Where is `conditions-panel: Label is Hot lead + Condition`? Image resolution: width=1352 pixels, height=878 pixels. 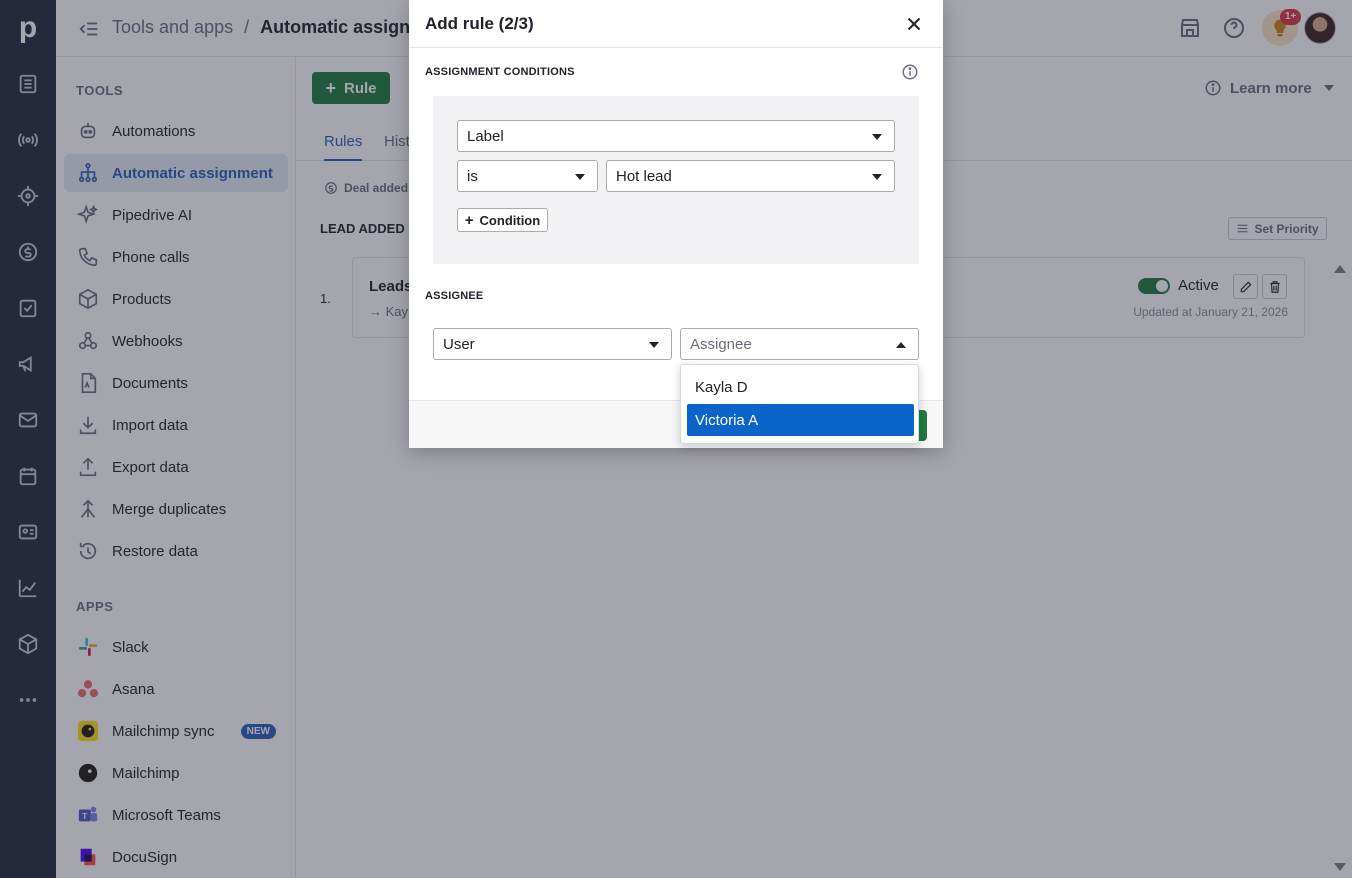 conditions-panel: Label is Hot lead + Condition is located at coordinates (676, 180).